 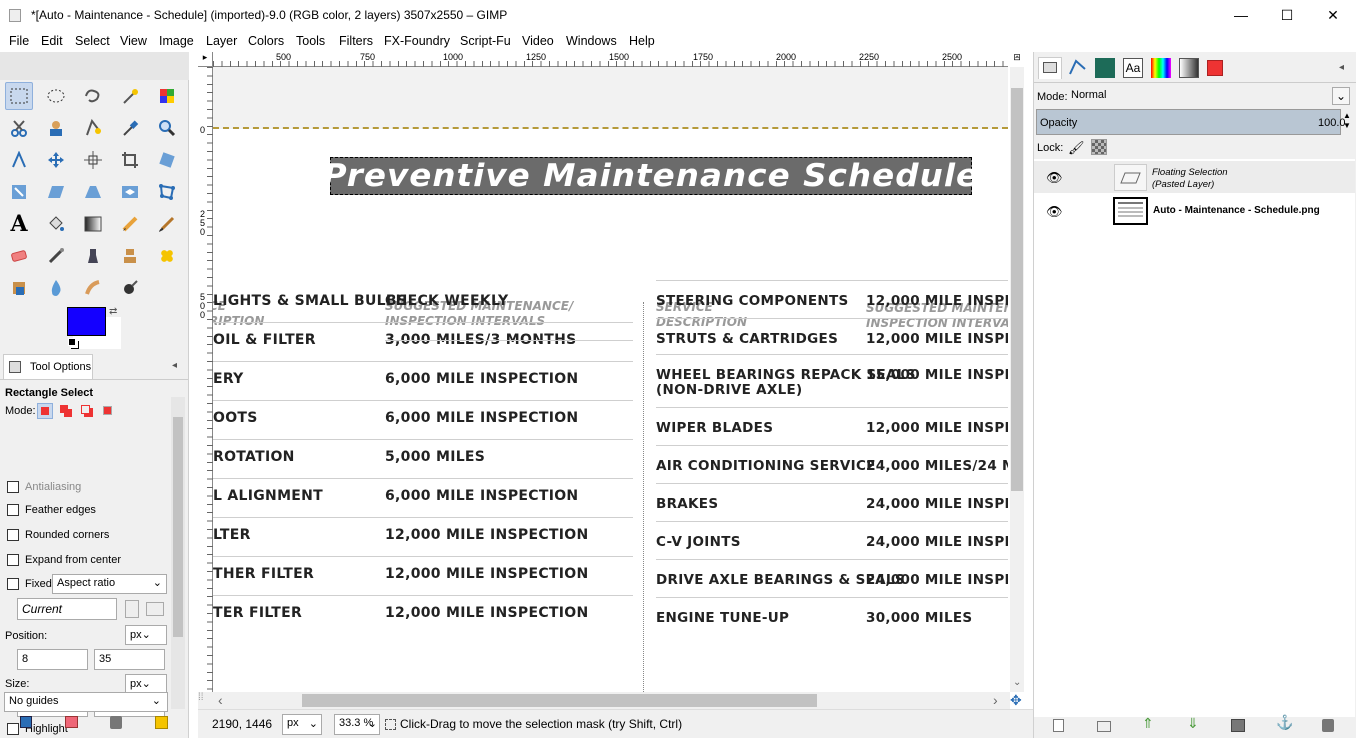 What do you see at coordinates (45, 411) in the screenshot?
I see `mode-replace-icon` at bounding box center [45, 411].